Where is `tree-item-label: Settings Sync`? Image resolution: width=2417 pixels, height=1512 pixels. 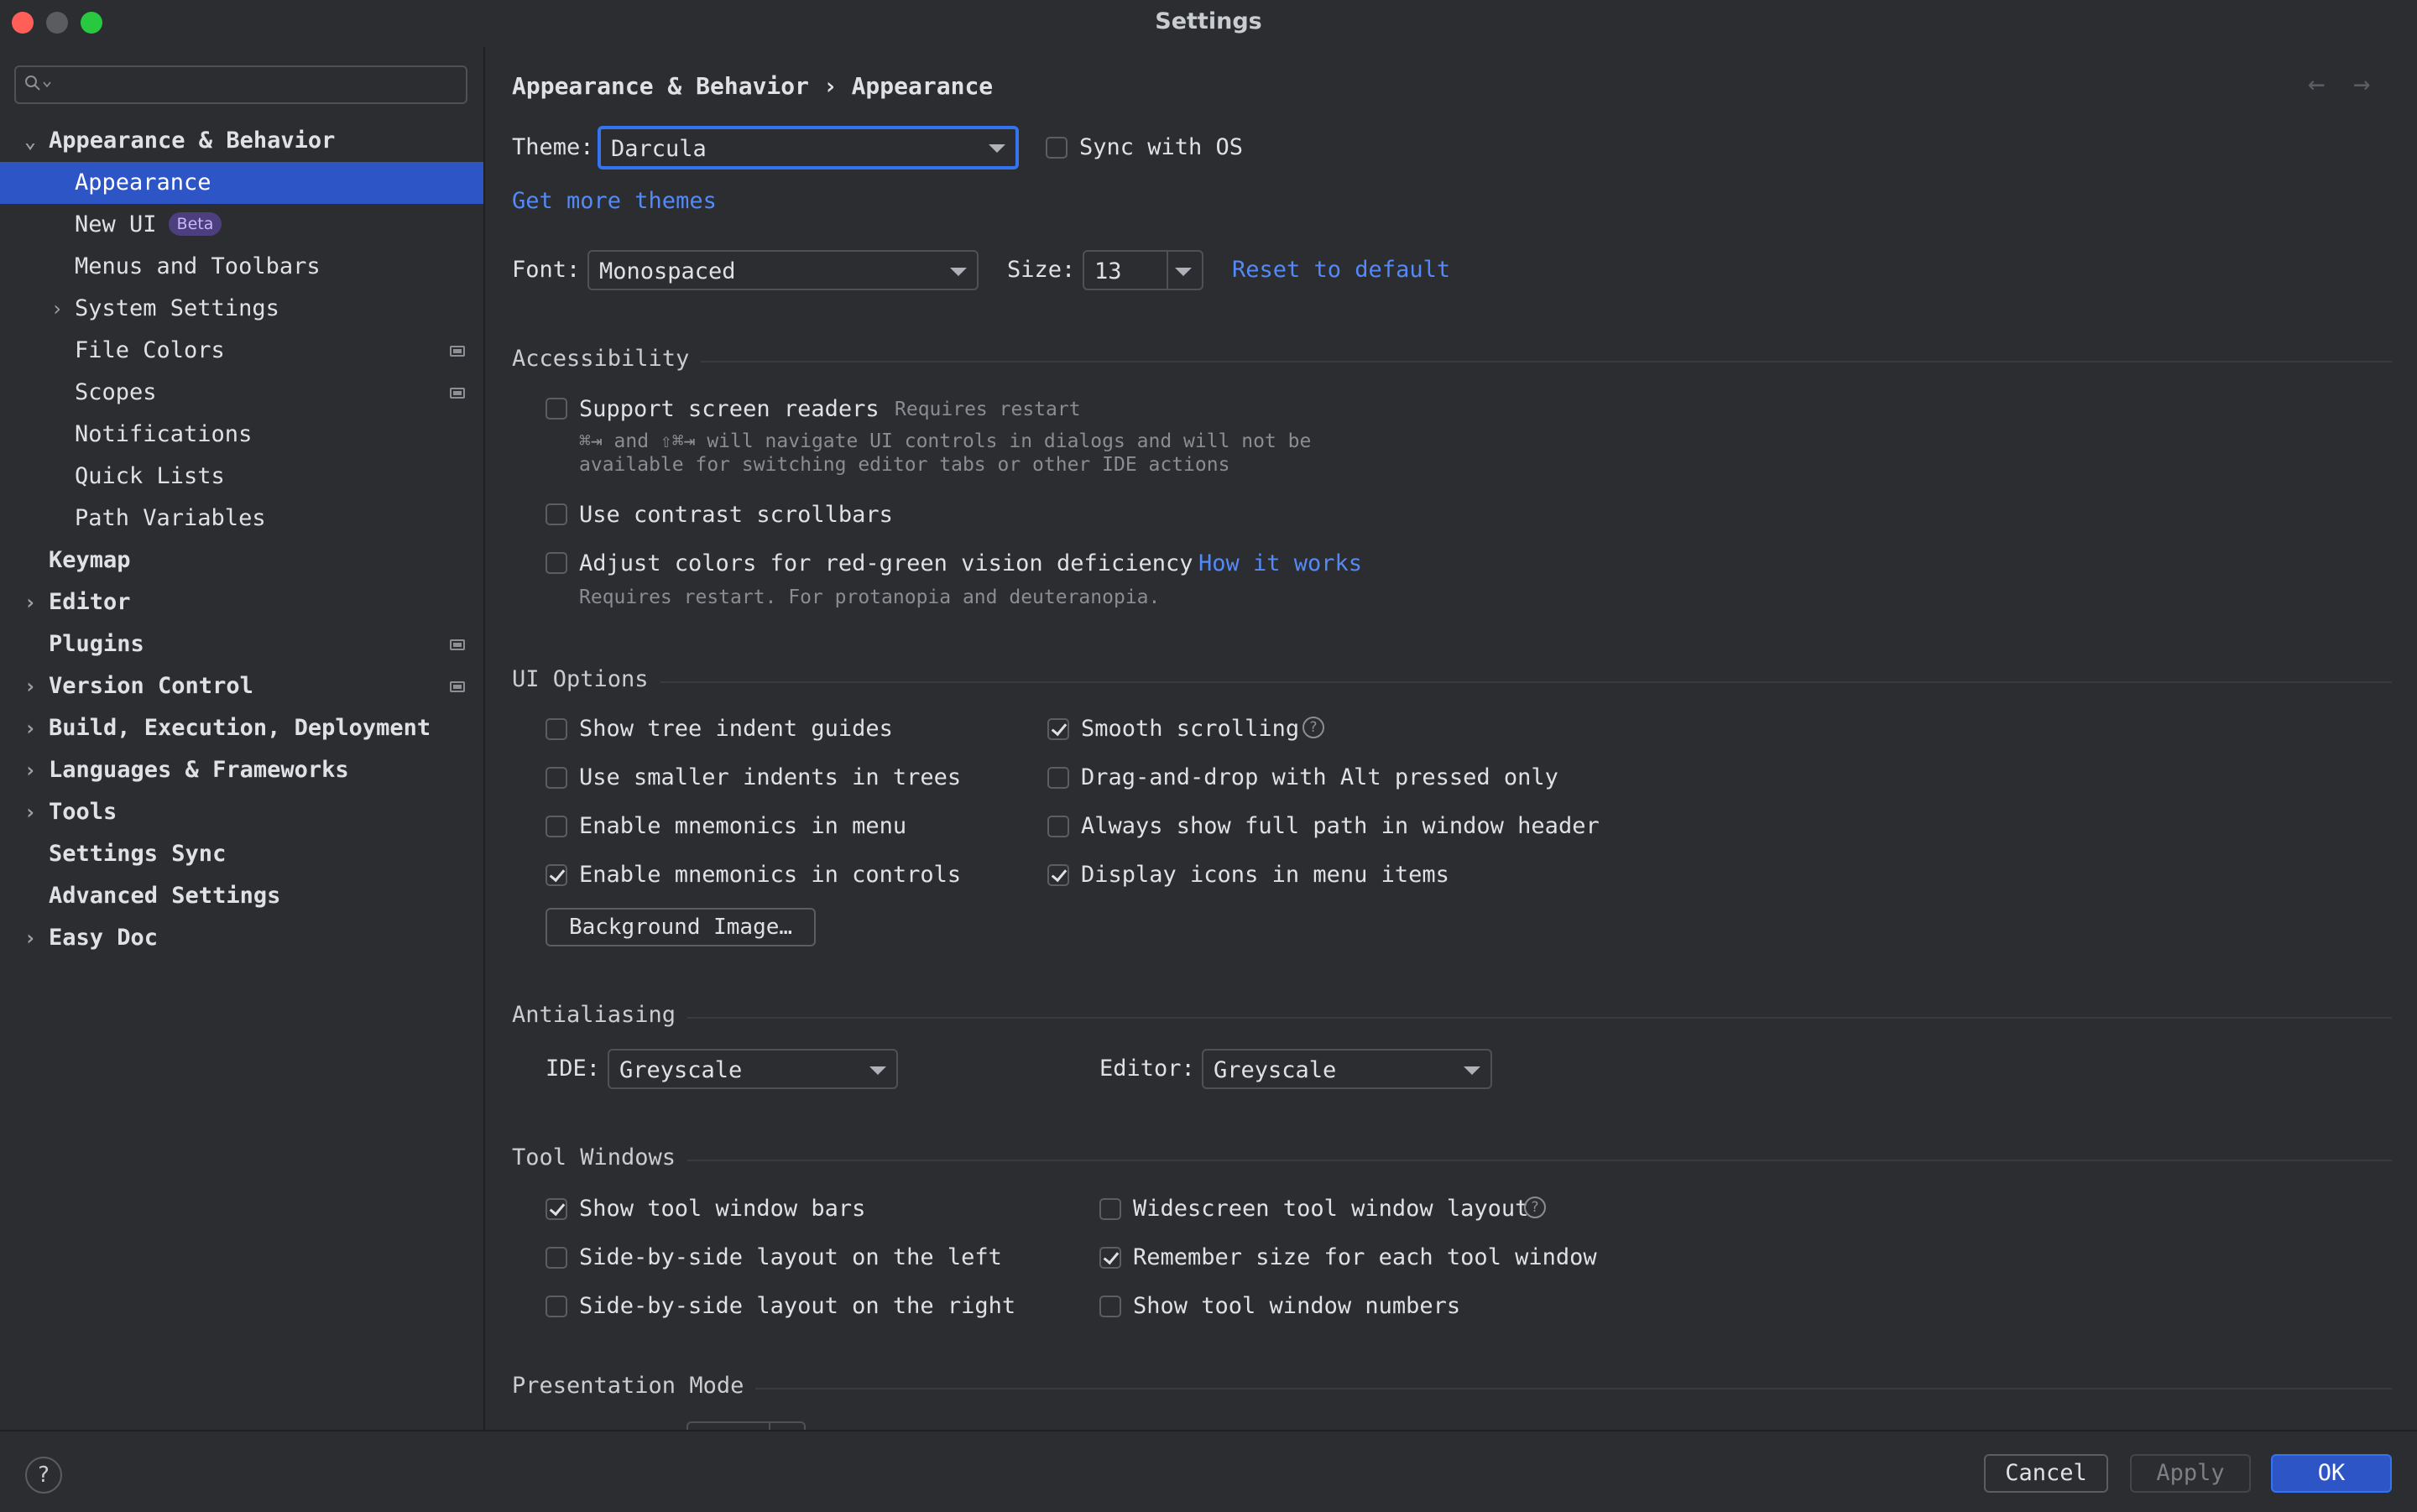 tree-item-label: Settings Sync is located at coordinates (138, 854).